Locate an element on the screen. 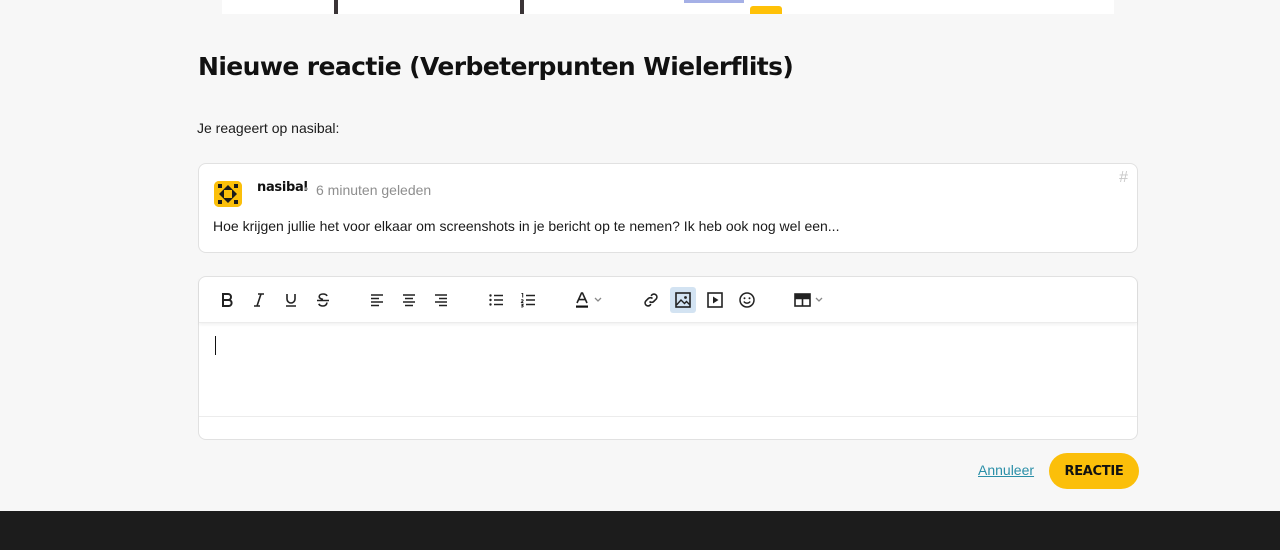 Image resolution: width=1280 pixels, height=550 pixels. underline-icon is located at coordinates (291, 300).